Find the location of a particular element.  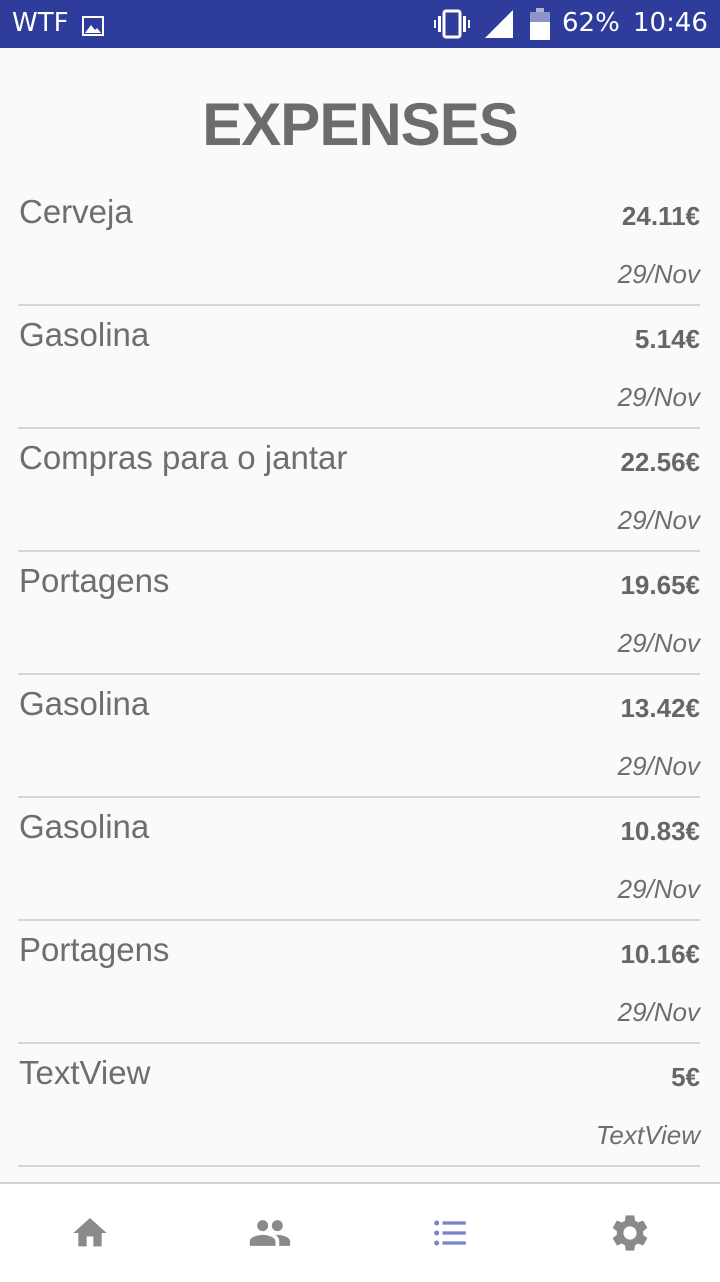

expense-date: TextView is located at coordinates (647, 1135).